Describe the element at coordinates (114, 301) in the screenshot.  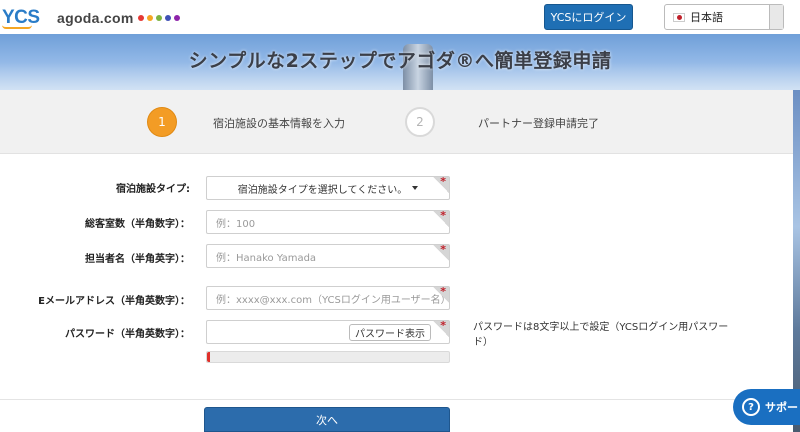
I see `email-label: Eメールアドレス（半角英数字）：` at that location.